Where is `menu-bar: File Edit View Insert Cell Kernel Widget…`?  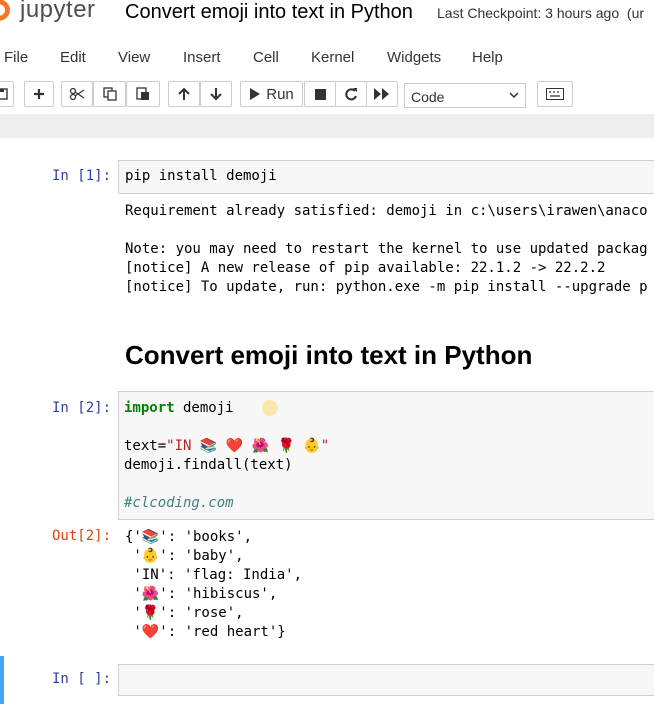 menu-bar: File Edit View Insert Cell Kernel Widget… is located at coordinates (327, 57).